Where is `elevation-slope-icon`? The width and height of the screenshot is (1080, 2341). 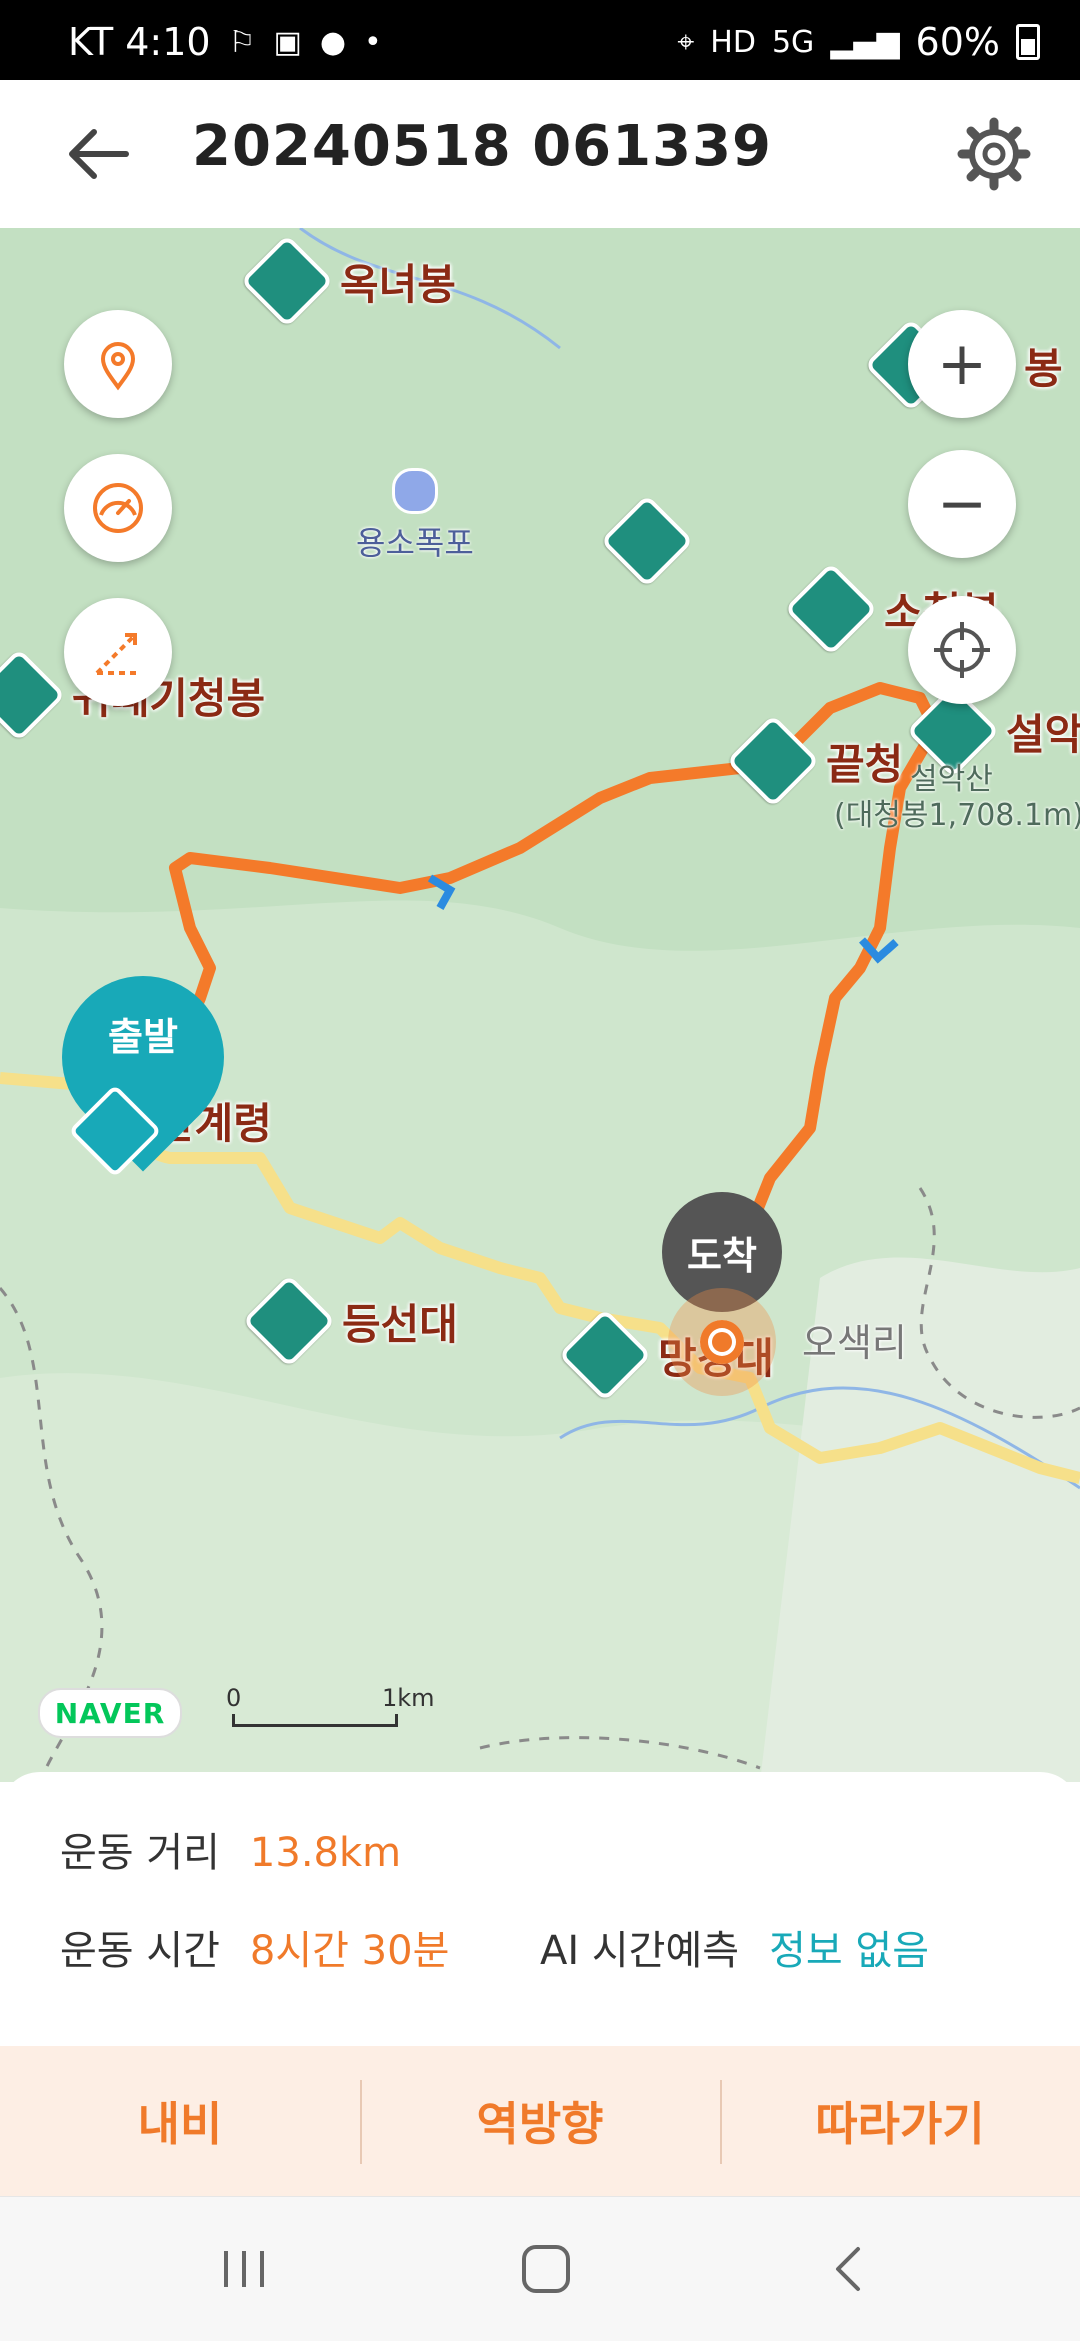 elevation-slope-icon is located at coordinates (117, 654).